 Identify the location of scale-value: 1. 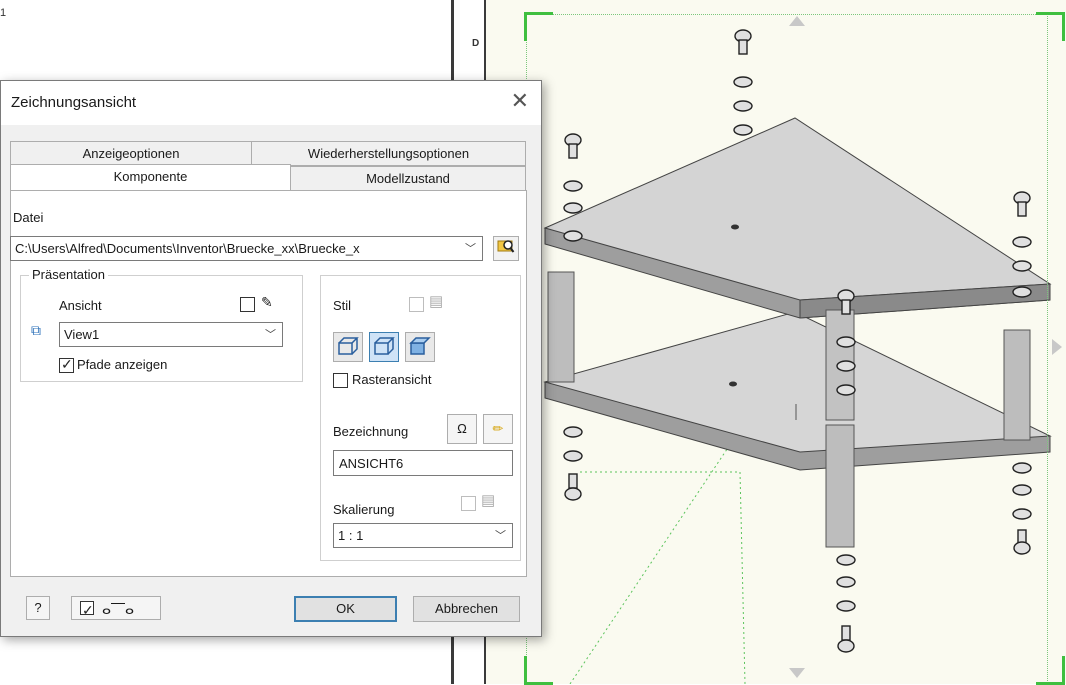
(351, 535).